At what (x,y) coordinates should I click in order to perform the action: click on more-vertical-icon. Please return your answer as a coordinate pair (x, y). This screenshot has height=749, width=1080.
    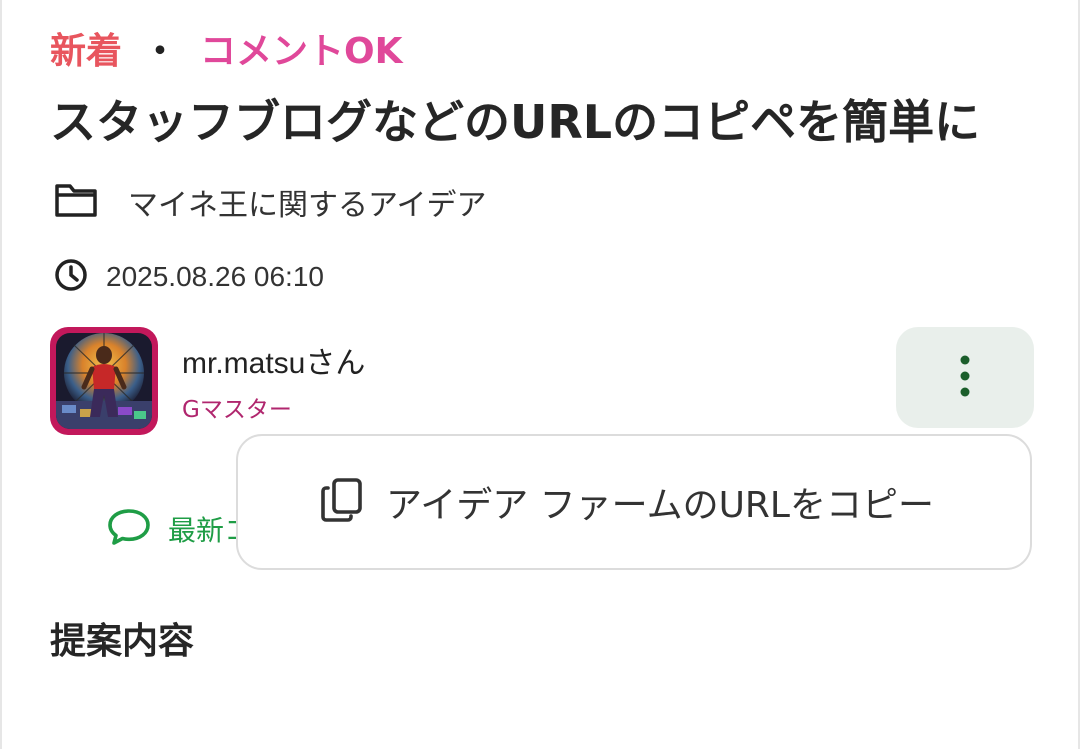
    Looking at the image, I should click on (965, 378).